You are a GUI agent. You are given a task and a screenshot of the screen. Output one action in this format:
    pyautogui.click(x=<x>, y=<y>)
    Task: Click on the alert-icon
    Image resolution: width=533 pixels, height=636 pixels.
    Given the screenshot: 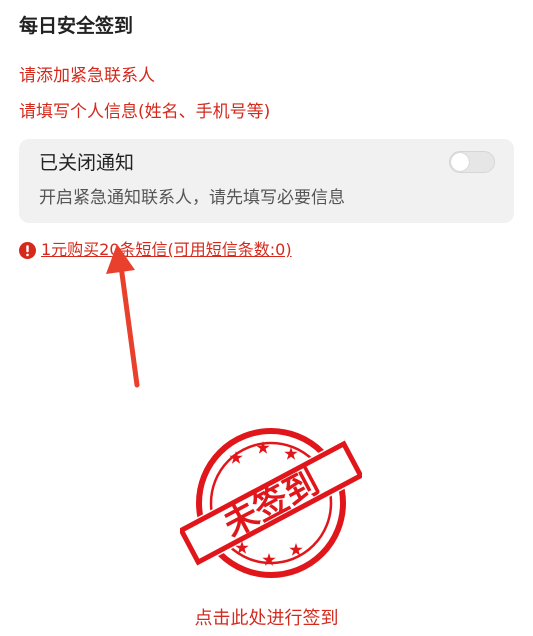 What is the action you would take?
    pyautogui.click(x=27, y=250)
    